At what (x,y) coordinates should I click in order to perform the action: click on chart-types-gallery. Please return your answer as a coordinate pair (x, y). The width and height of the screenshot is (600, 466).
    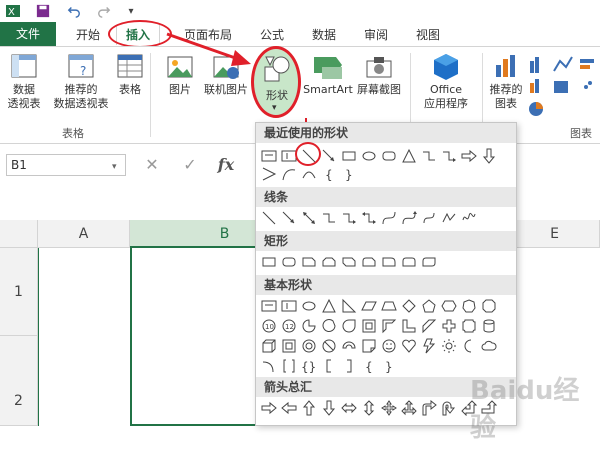
    Looking at the image, I should click on (563, 86).